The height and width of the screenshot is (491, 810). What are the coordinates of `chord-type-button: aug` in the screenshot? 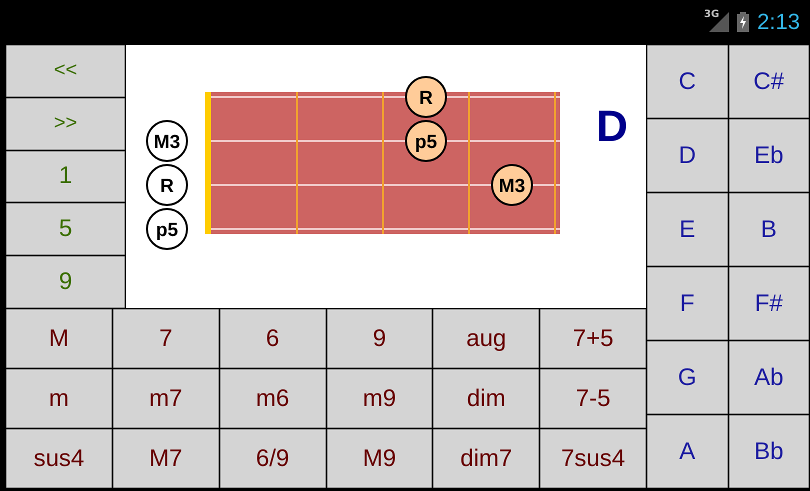 It's located at (486, 338).